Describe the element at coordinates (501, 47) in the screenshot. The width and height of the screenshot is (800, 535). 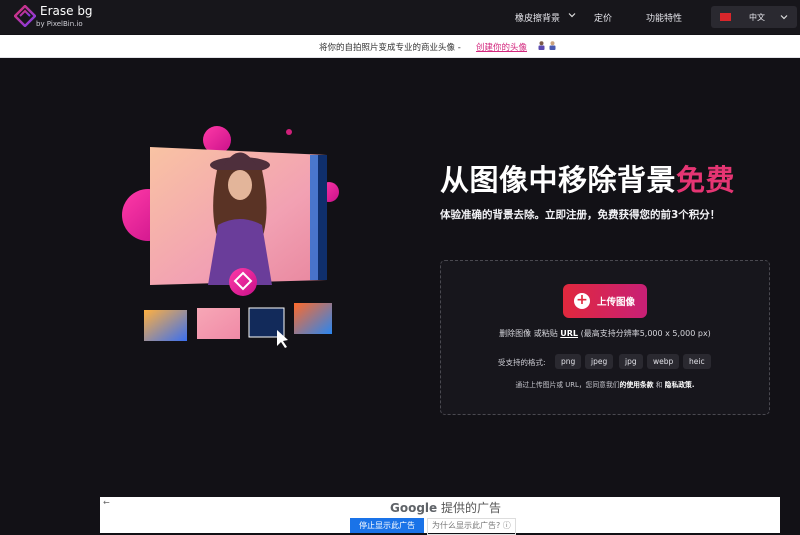
I see `banner-create-avatar-link: 创建你的头像` at that location.